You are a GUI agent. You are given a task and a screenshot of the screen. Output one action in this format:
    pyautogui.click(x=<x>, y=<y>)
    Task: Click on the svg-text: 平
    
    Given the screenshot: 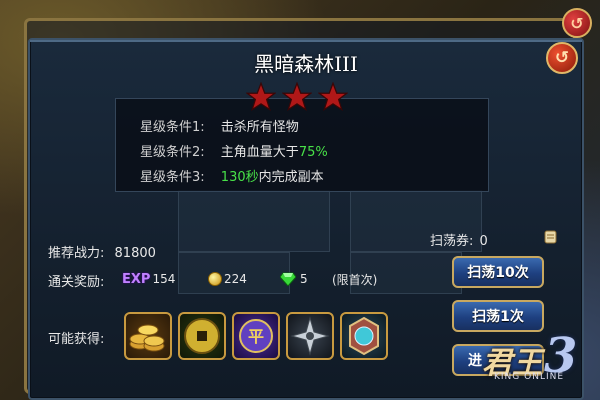 What is the action you would take?
    pyautogui.click(x=256, y=336)
    